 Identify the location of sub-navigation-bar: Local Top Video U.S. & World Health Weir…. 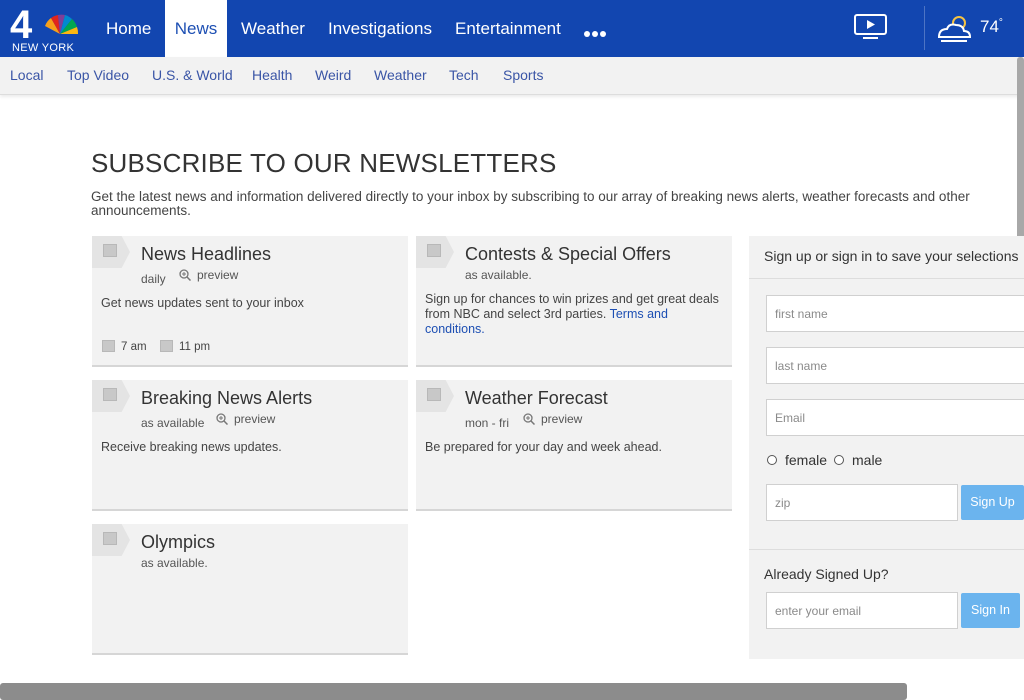
(512, 76).